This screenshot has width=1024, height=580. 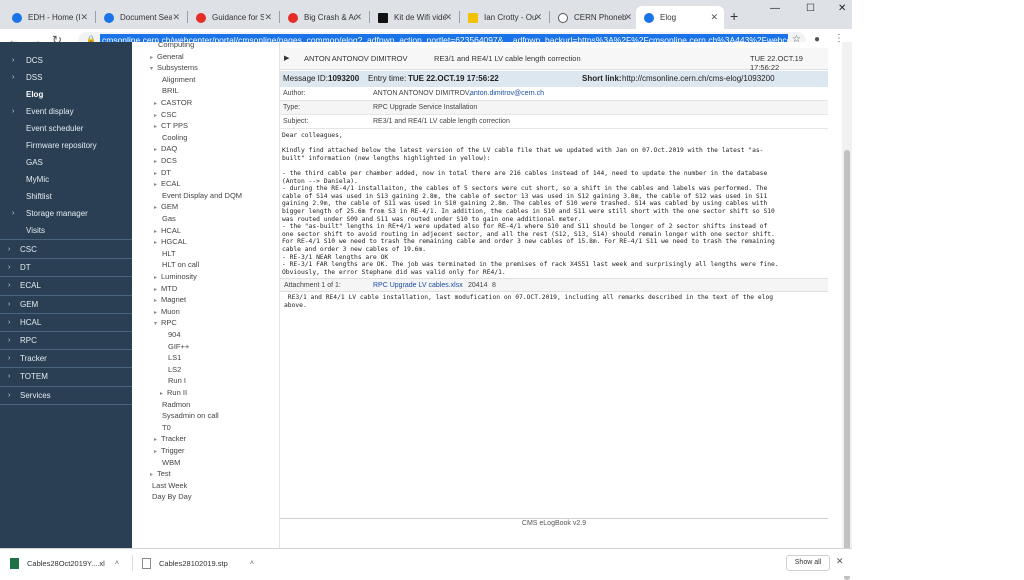 I want to click on tree-node: Alignment, so click(x=178, y=80).